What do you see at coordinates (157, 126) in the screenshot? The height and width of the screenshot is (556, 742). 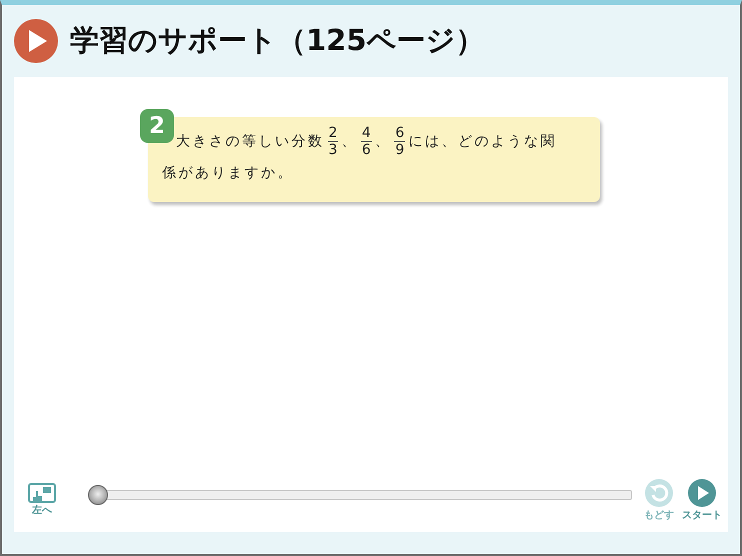 I see `question-number: 2` at bounding box center [157, 126].